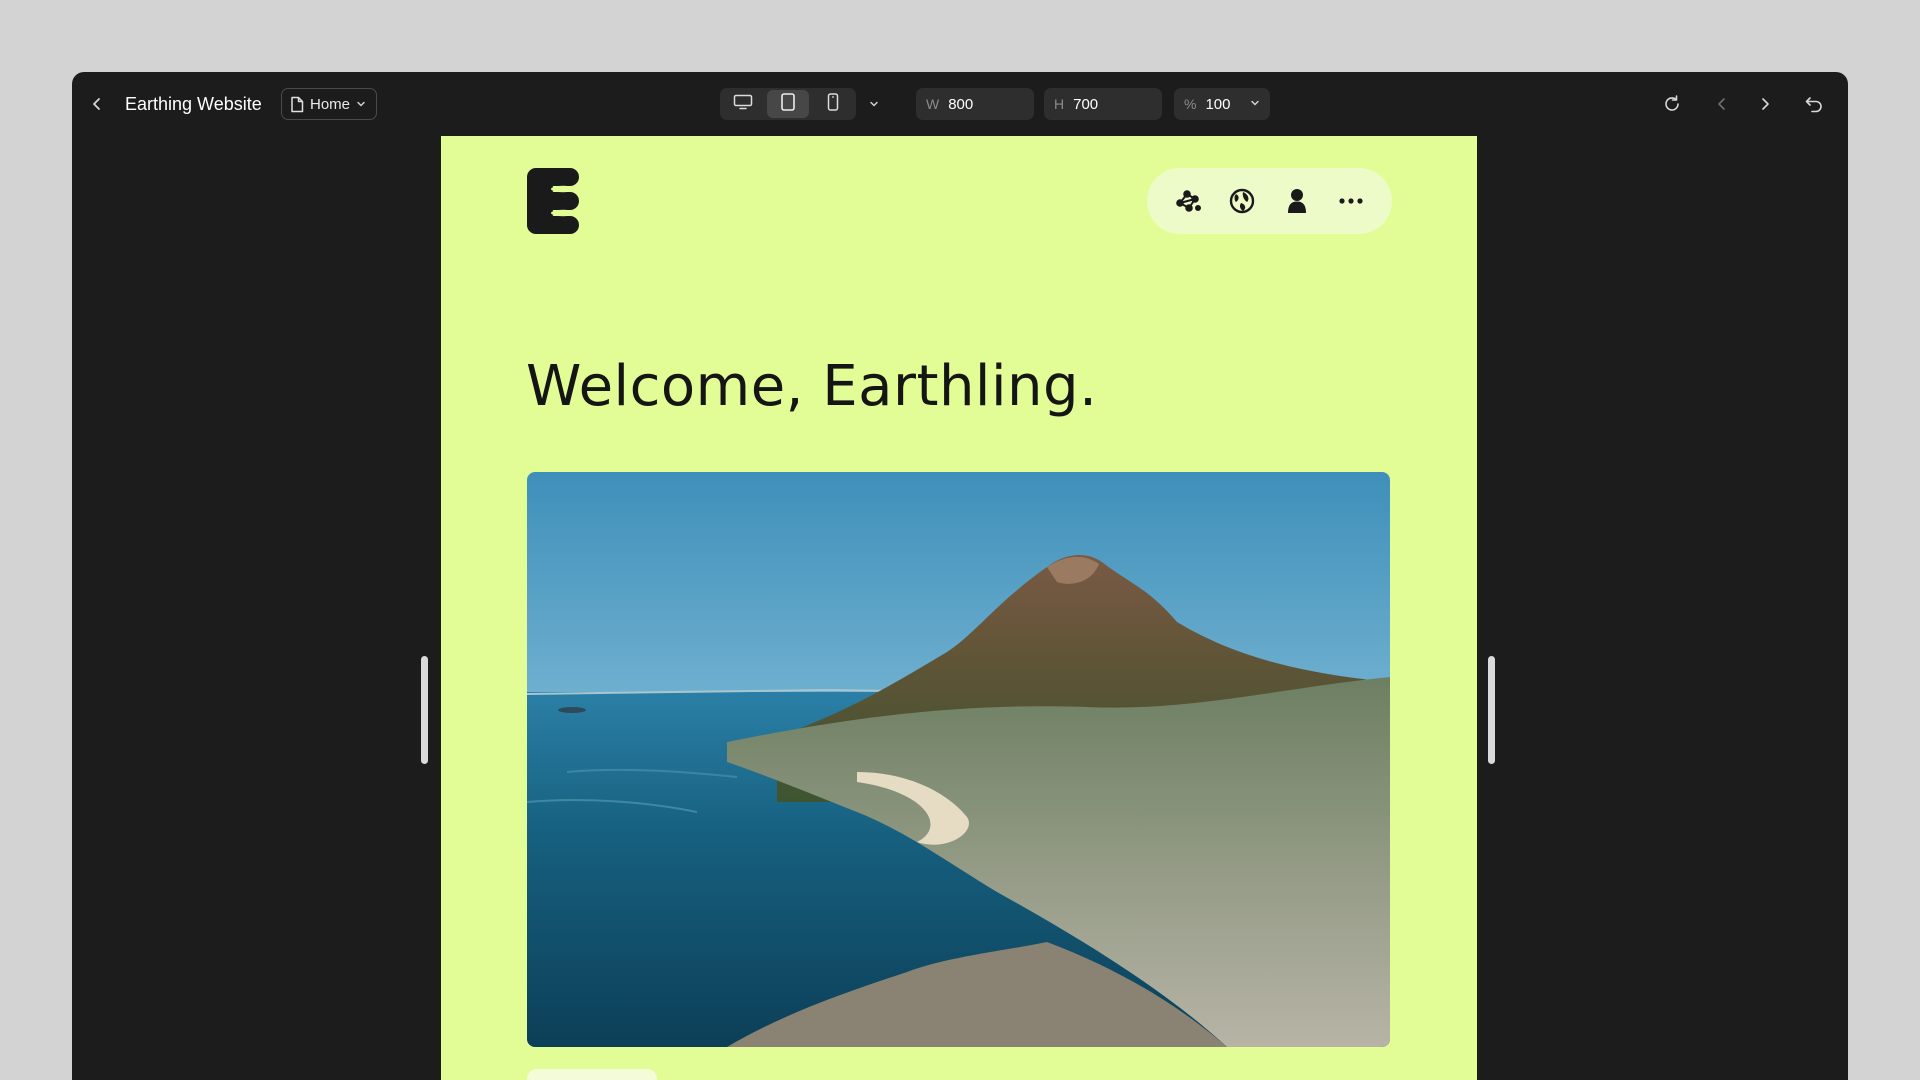  What do you see at coordinates (933, 104) in the screenshot?
I see `width-label: W` at bounding box center [933, 104].